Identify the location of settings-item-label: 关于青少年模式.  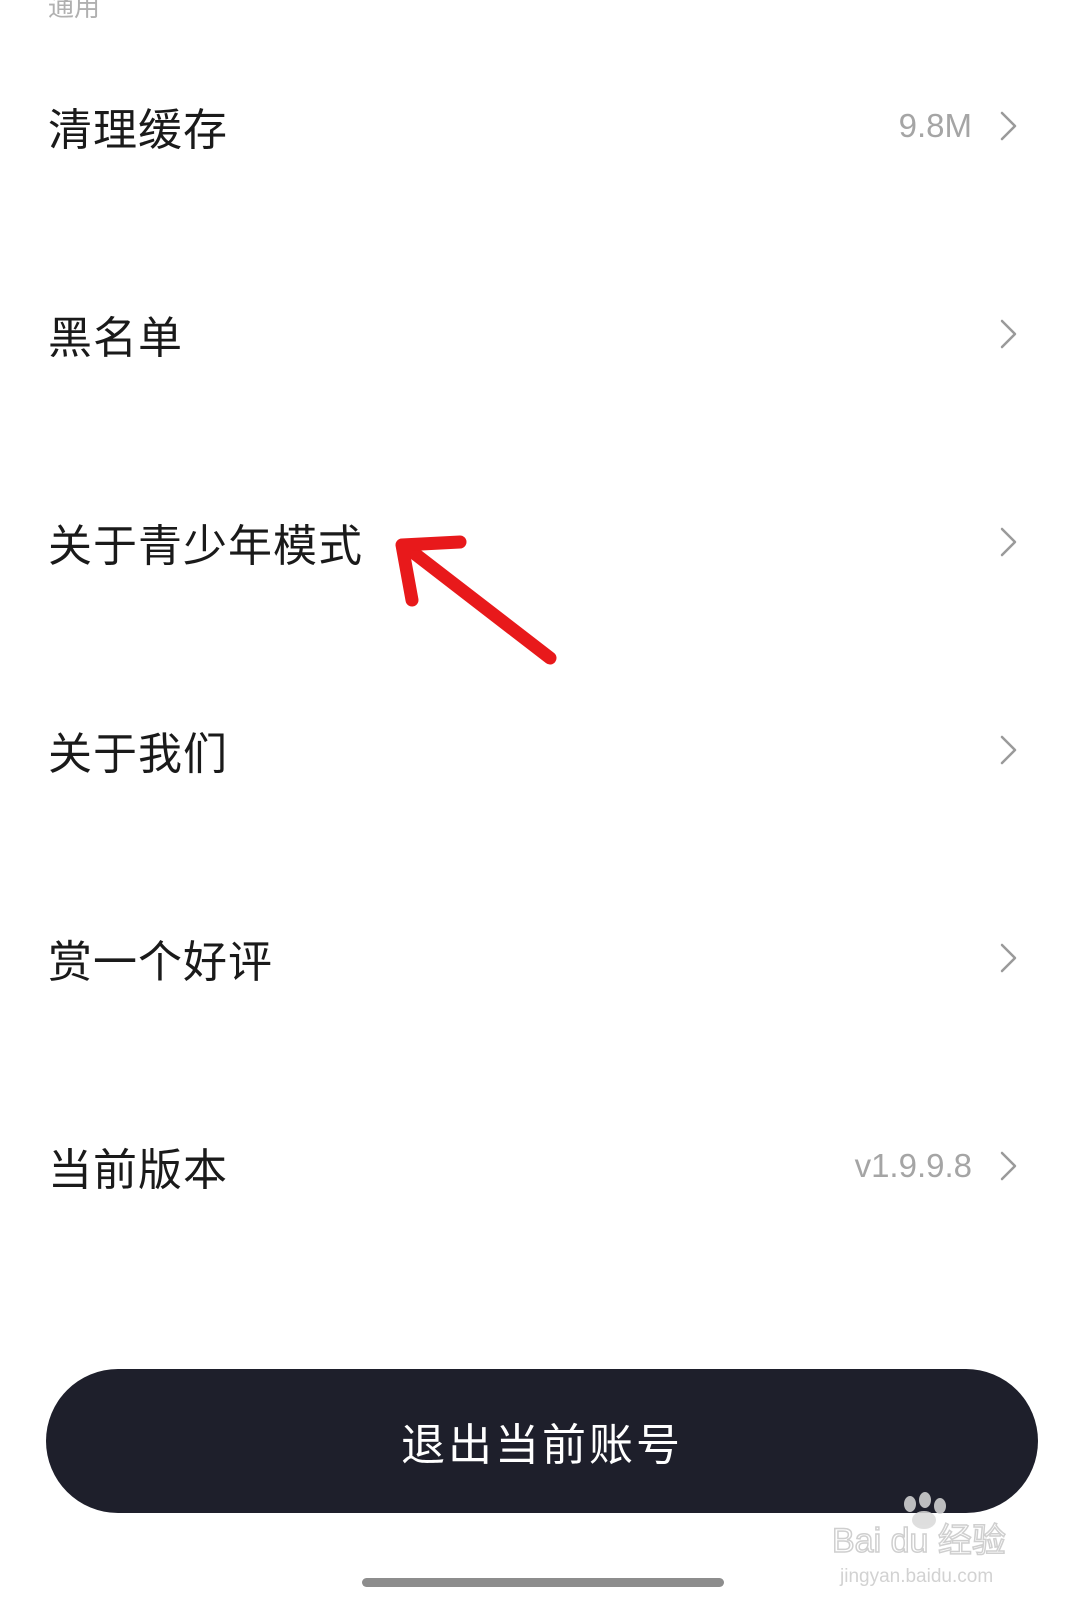
(205, 546).